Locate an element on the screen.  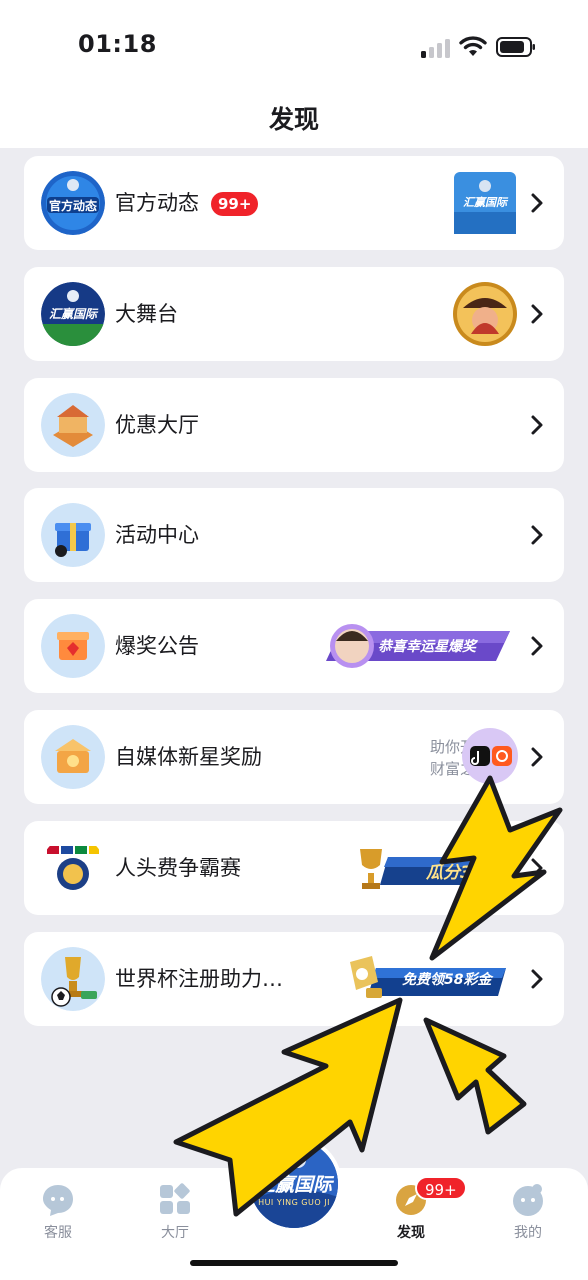
jackpot-notice-icon is located at coordinates (73, 646).